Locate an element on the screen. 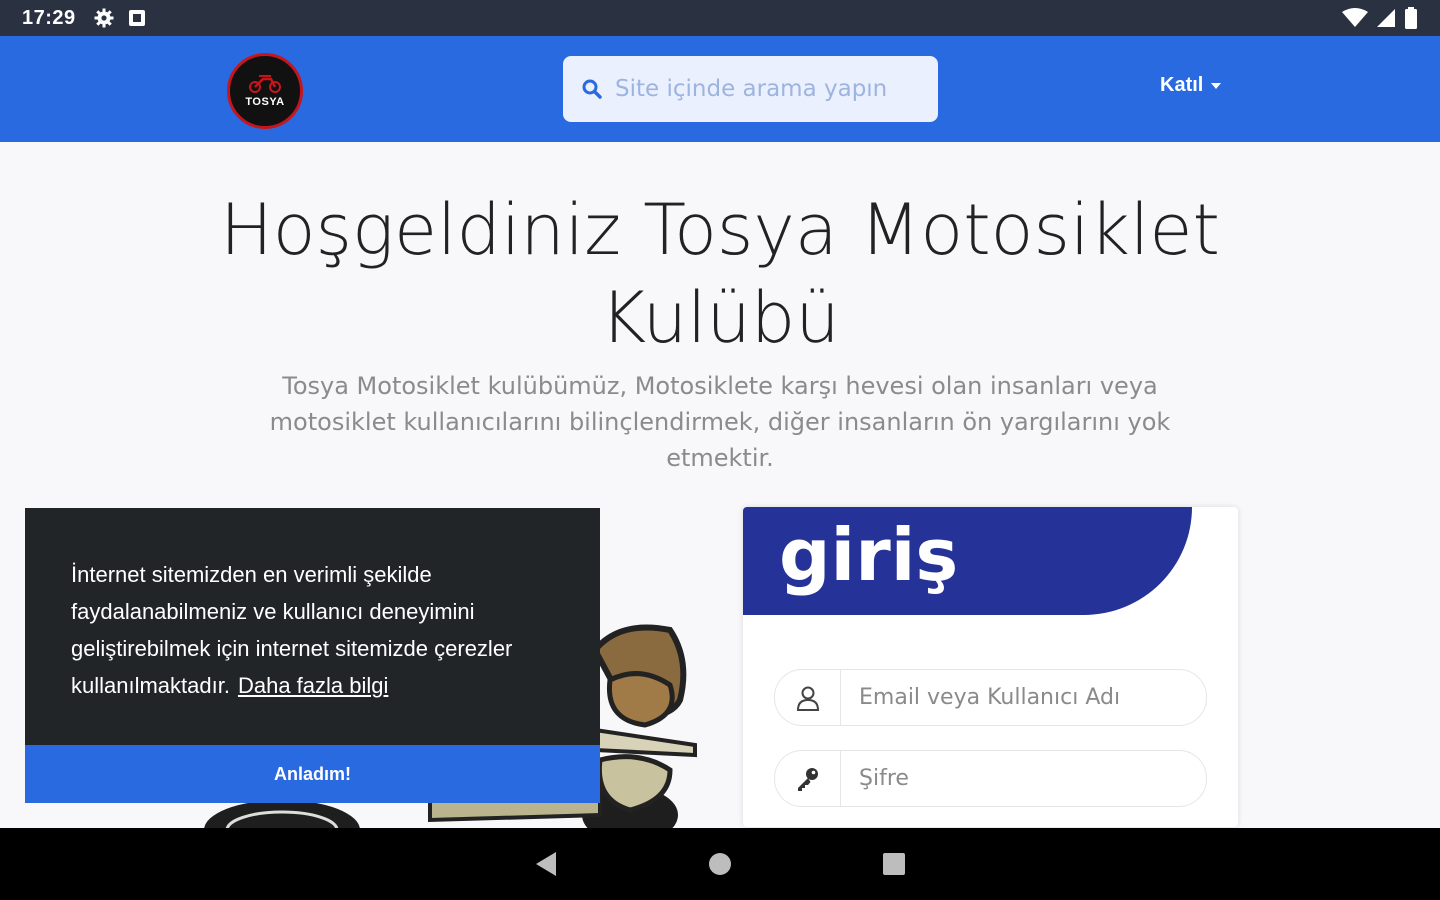  site-logo: TOSYA is located at coordinates (265, 91).